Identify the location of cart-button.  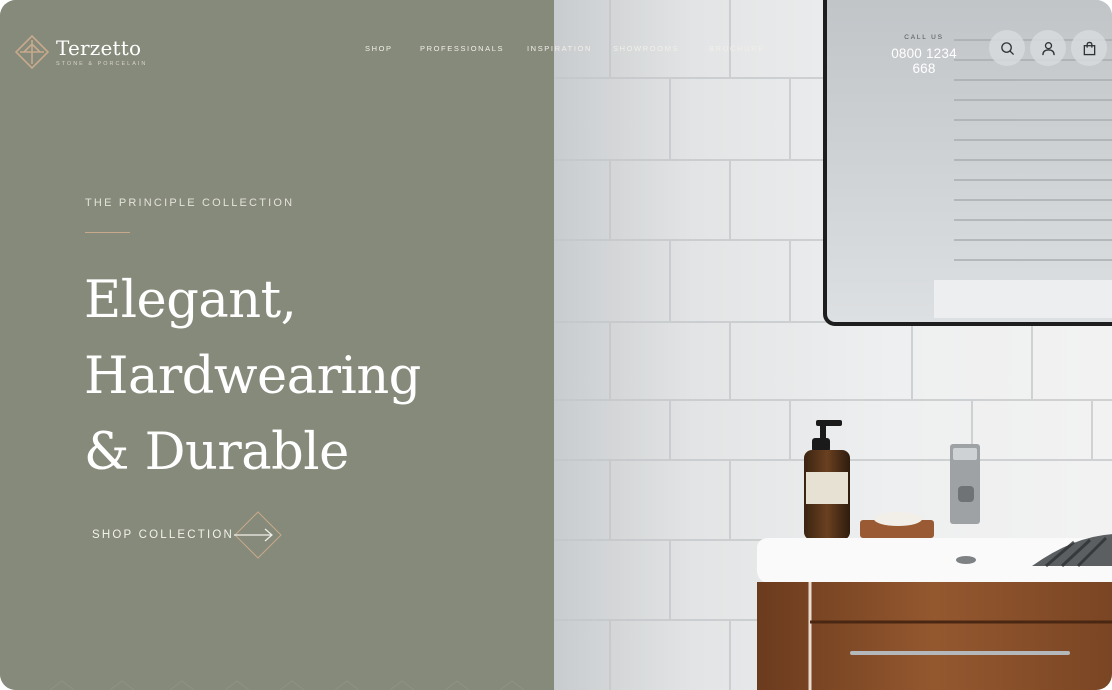
(1089, 48).